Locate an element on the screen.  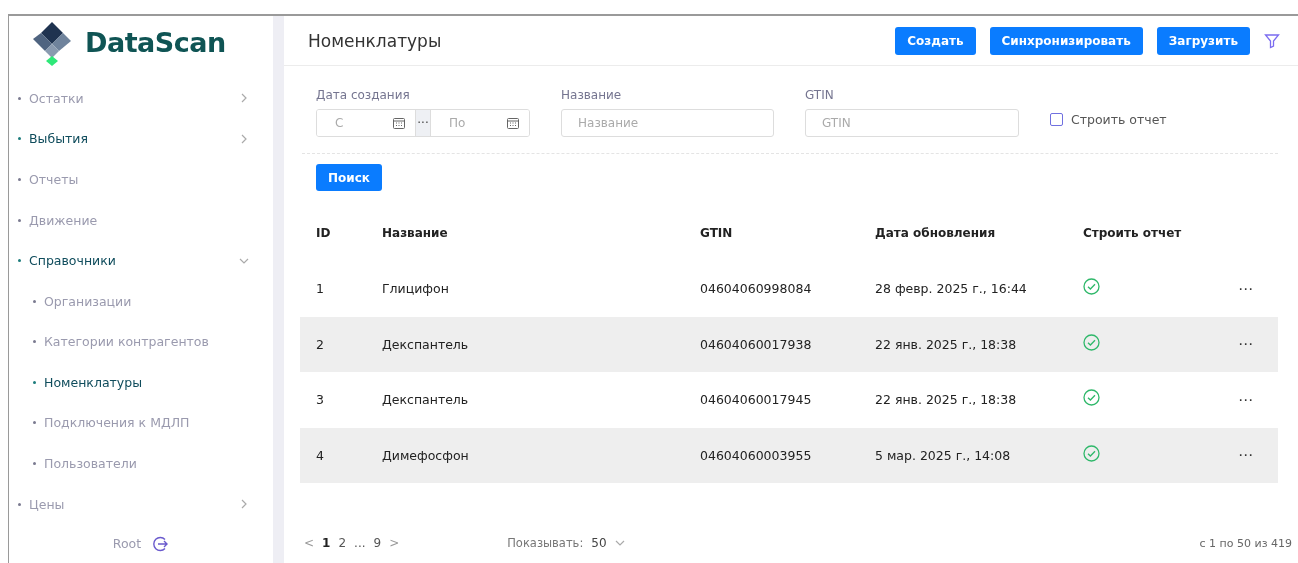
logout-icon is located at coordinates (161, 543).